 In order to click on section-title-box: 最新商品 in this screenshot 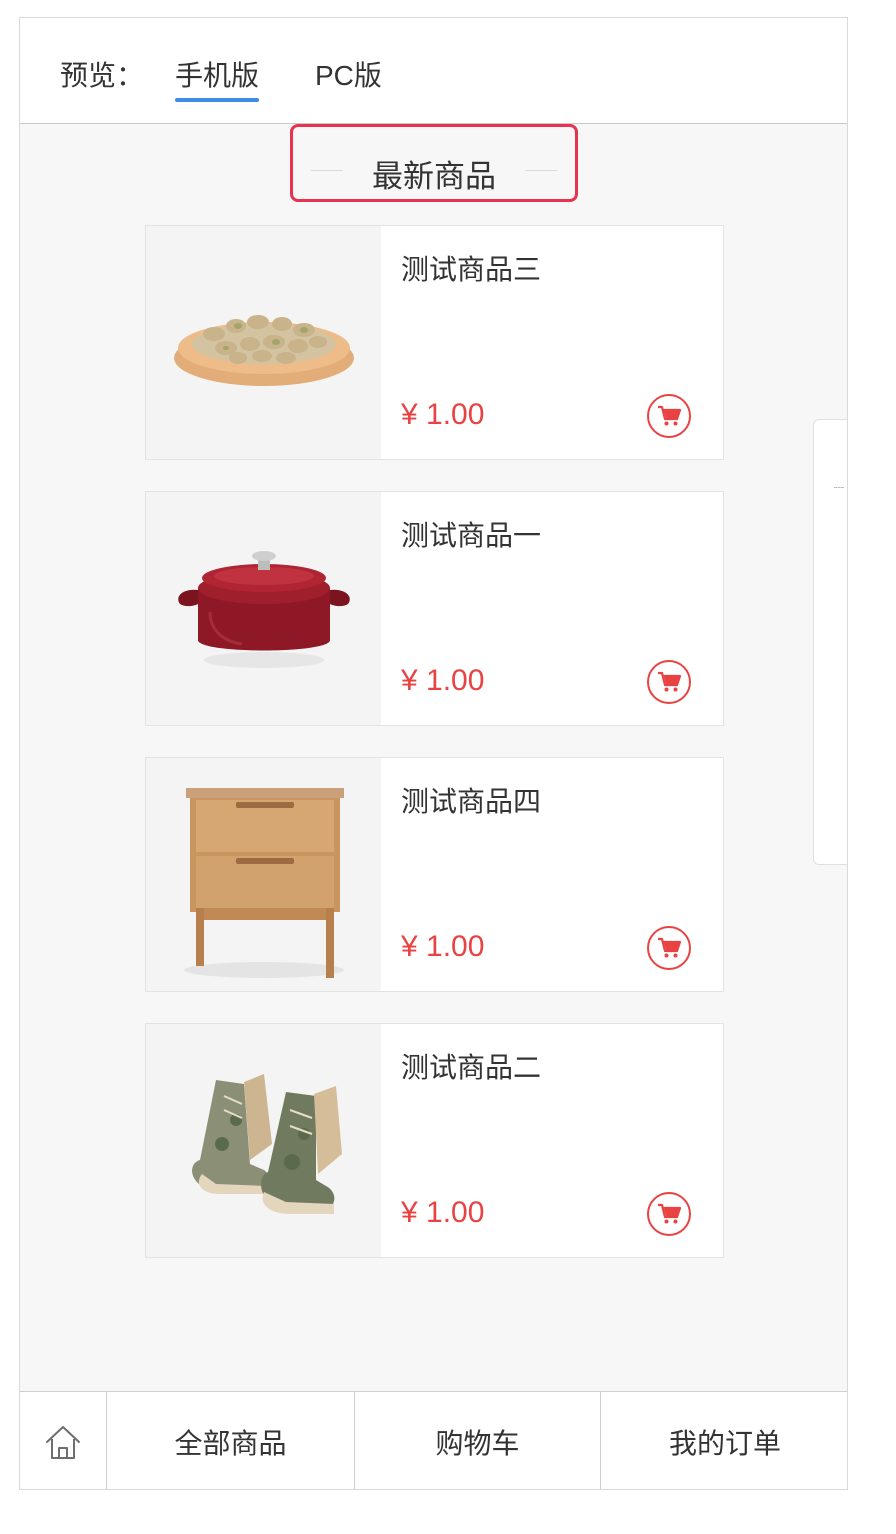, I will do `click(434, 163)`.